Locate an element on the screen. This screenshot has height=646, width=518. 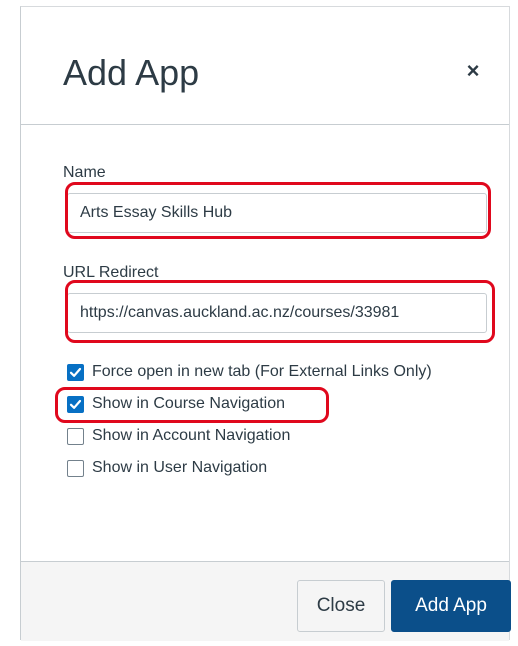
name-label: Name is located at coordinates (84, 172).